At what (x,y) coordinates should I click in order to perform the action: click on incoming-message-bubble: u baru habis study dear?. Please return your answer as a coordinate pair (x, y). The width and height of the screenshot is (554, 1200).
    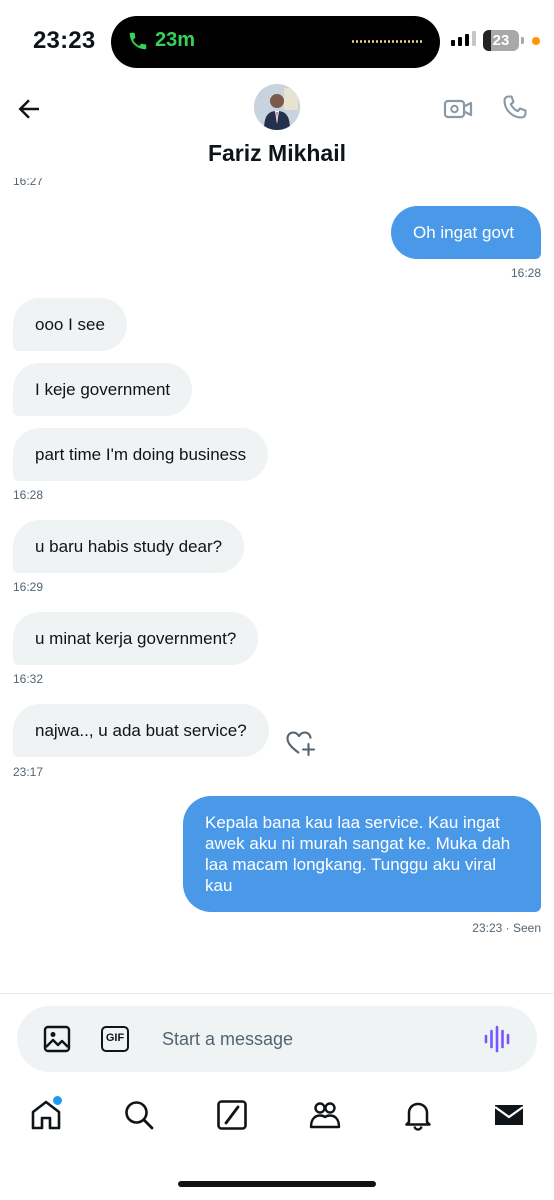
    Looking at the image, I should click on (129, 546).